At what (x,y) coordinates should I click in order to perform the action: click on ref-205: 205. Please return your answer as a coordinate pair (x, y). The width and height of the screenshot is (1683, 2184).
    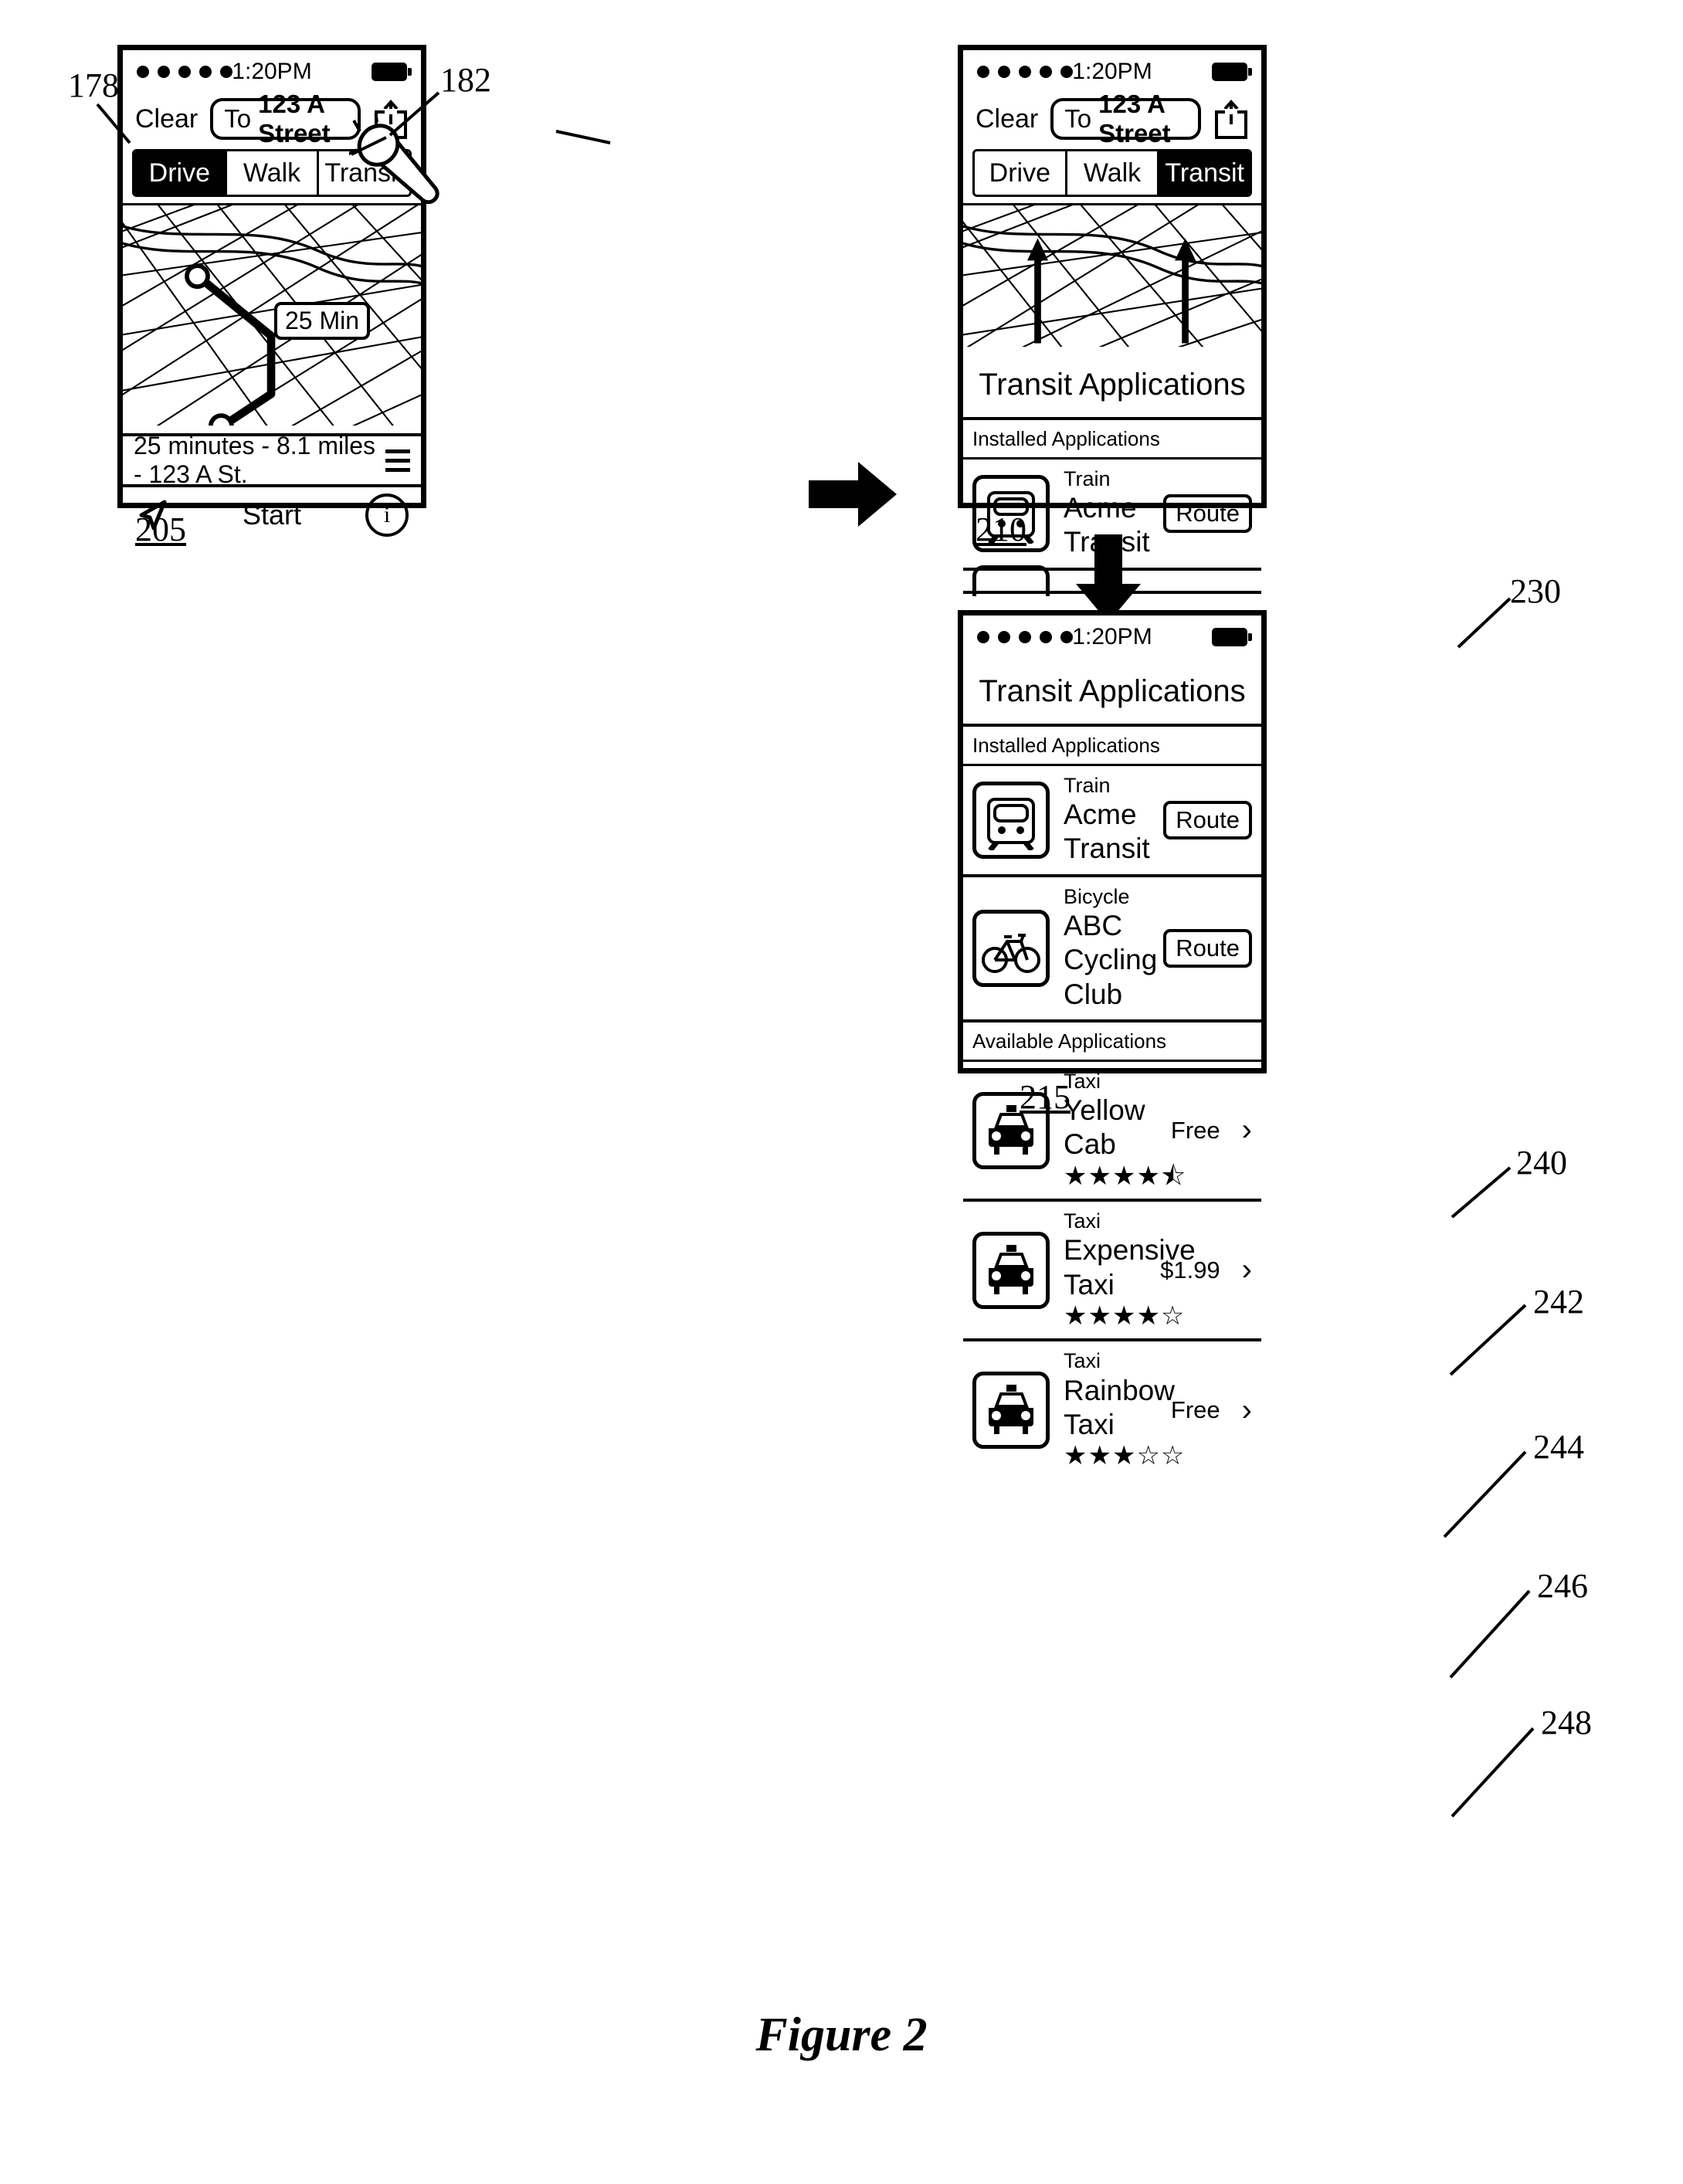
    Looking at the image, I should click on (161, 529).